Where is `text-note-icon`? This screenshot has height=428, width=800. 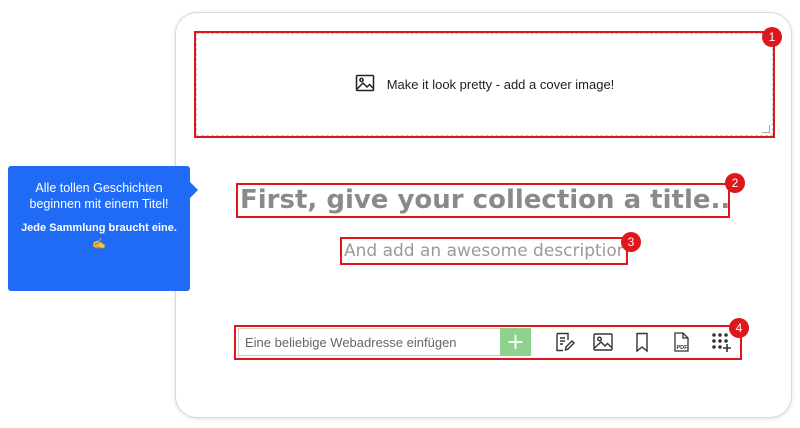 text-note-icon is located at coordinates (564, 342).